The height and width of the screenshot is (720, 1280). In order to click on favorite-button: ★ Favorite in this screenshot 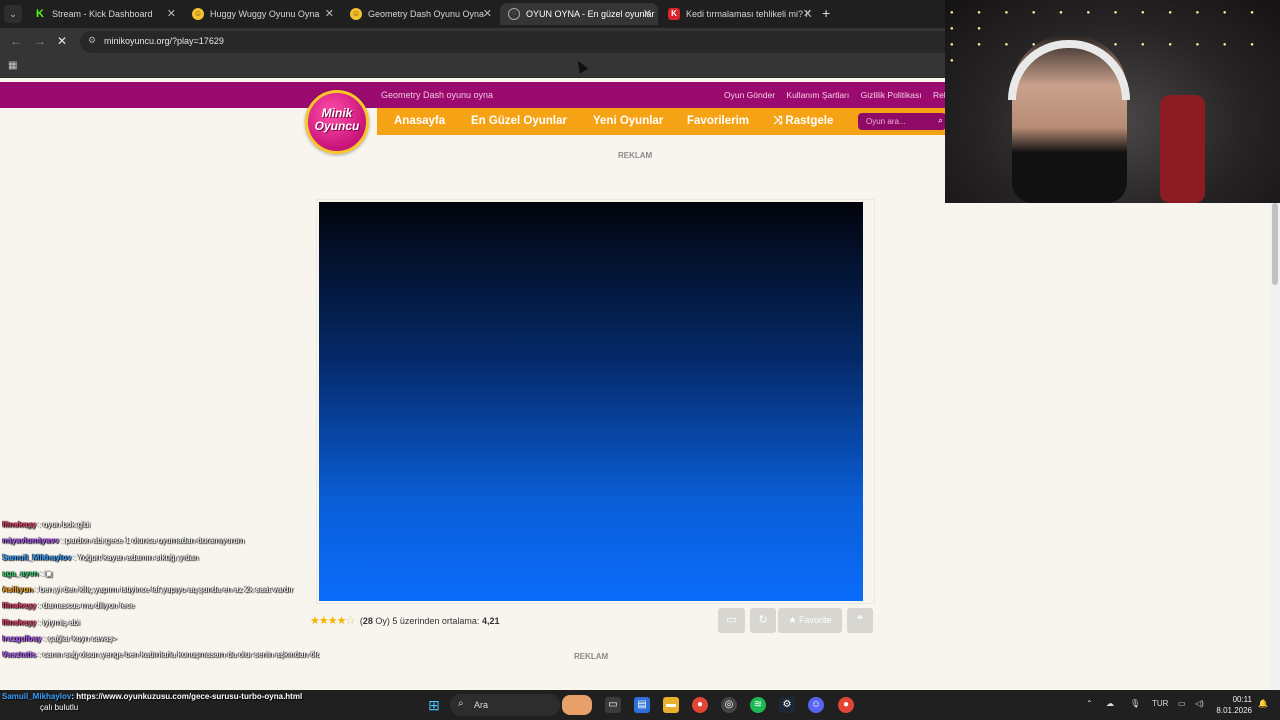, I will do `click(810, 620)`.